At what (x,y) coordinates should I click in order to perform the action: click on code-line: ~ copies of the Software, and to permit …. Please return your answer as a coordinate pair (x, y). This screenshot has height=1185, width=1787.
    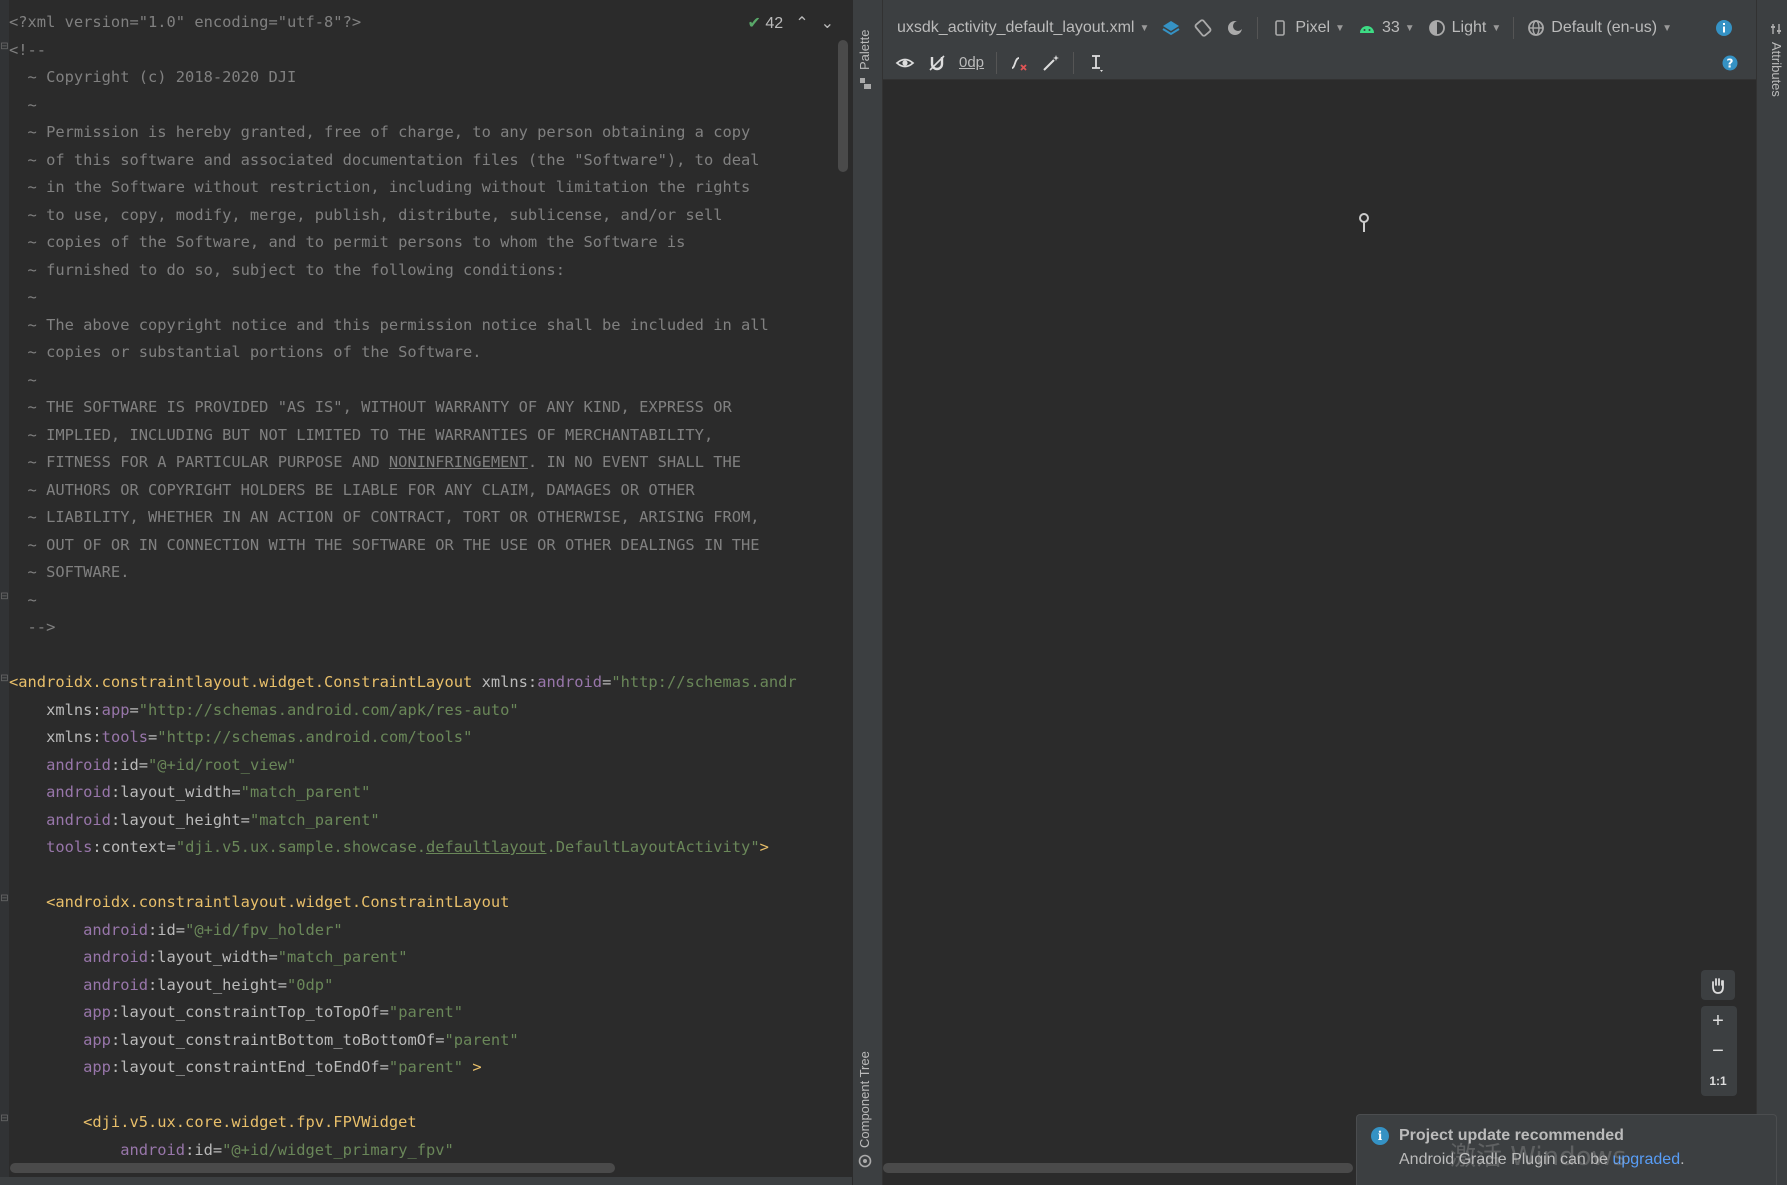
    Looking at the image, I should click on (430, 243).